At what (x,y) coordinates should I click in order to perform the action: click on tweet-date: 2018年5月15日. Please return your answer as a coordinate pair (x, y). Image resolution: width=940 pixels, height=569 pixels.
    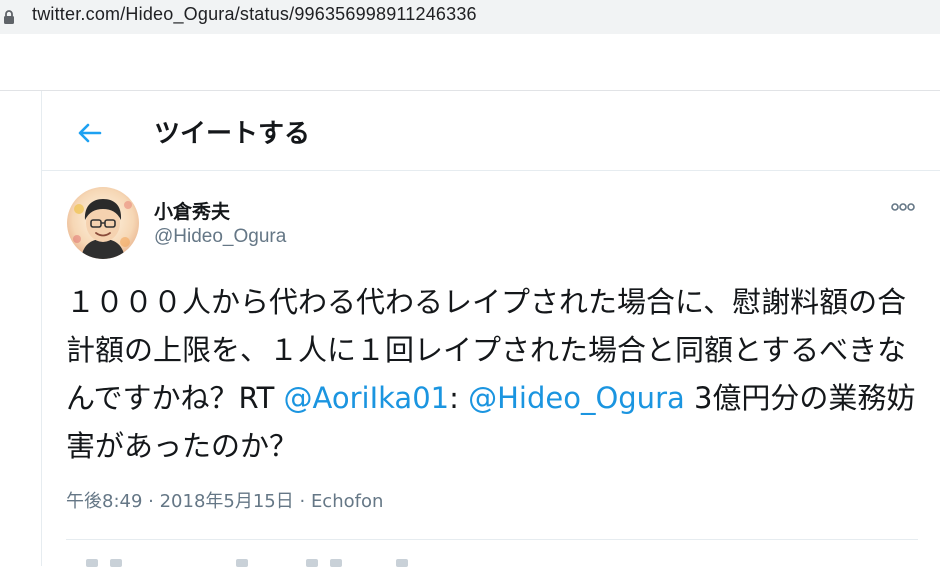
    Looking at the image, I should click on (227, 501).